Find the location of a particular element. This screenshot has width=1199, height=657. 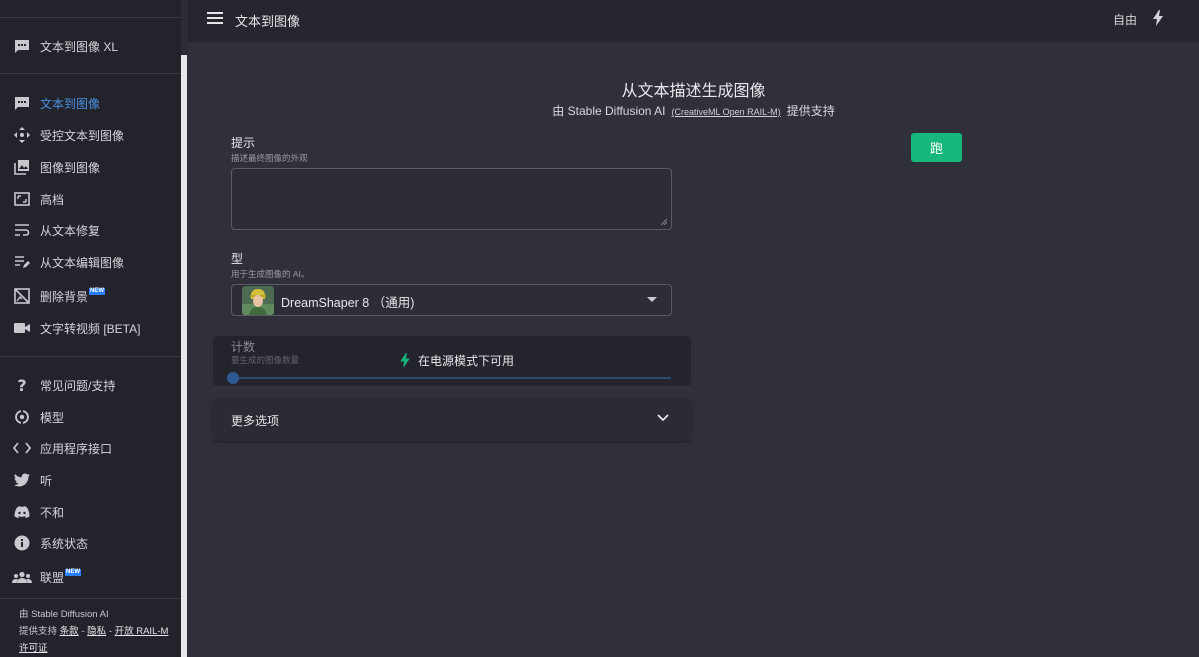

twitter-icon is located at coordinates (22, 480).